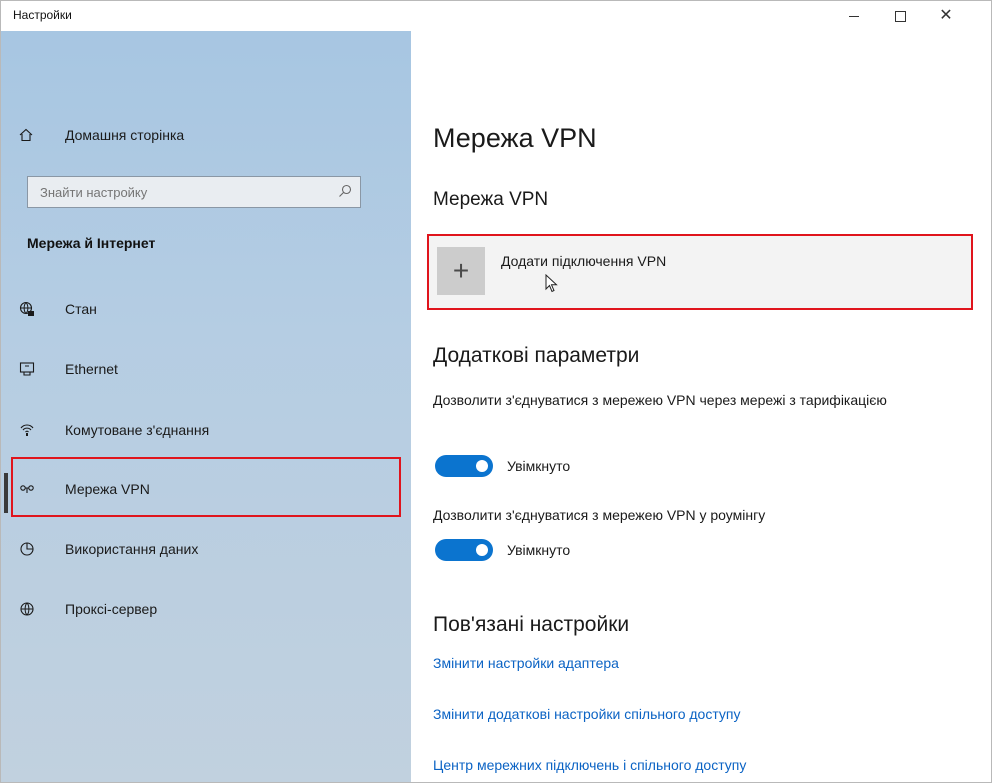 This screenshot has width=992, height=783. I want to click on page-title: Мережа VPN, so click(515, 138).